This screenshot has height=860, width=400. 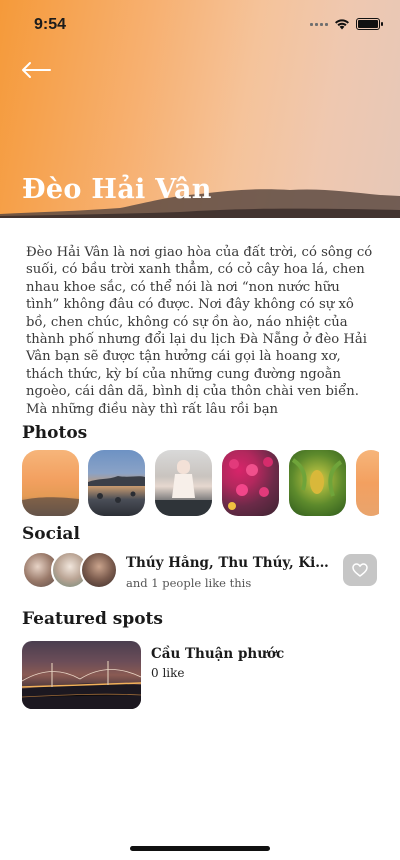 I want to click on spot-like-count: 0 like, so click(x=168, y=673).